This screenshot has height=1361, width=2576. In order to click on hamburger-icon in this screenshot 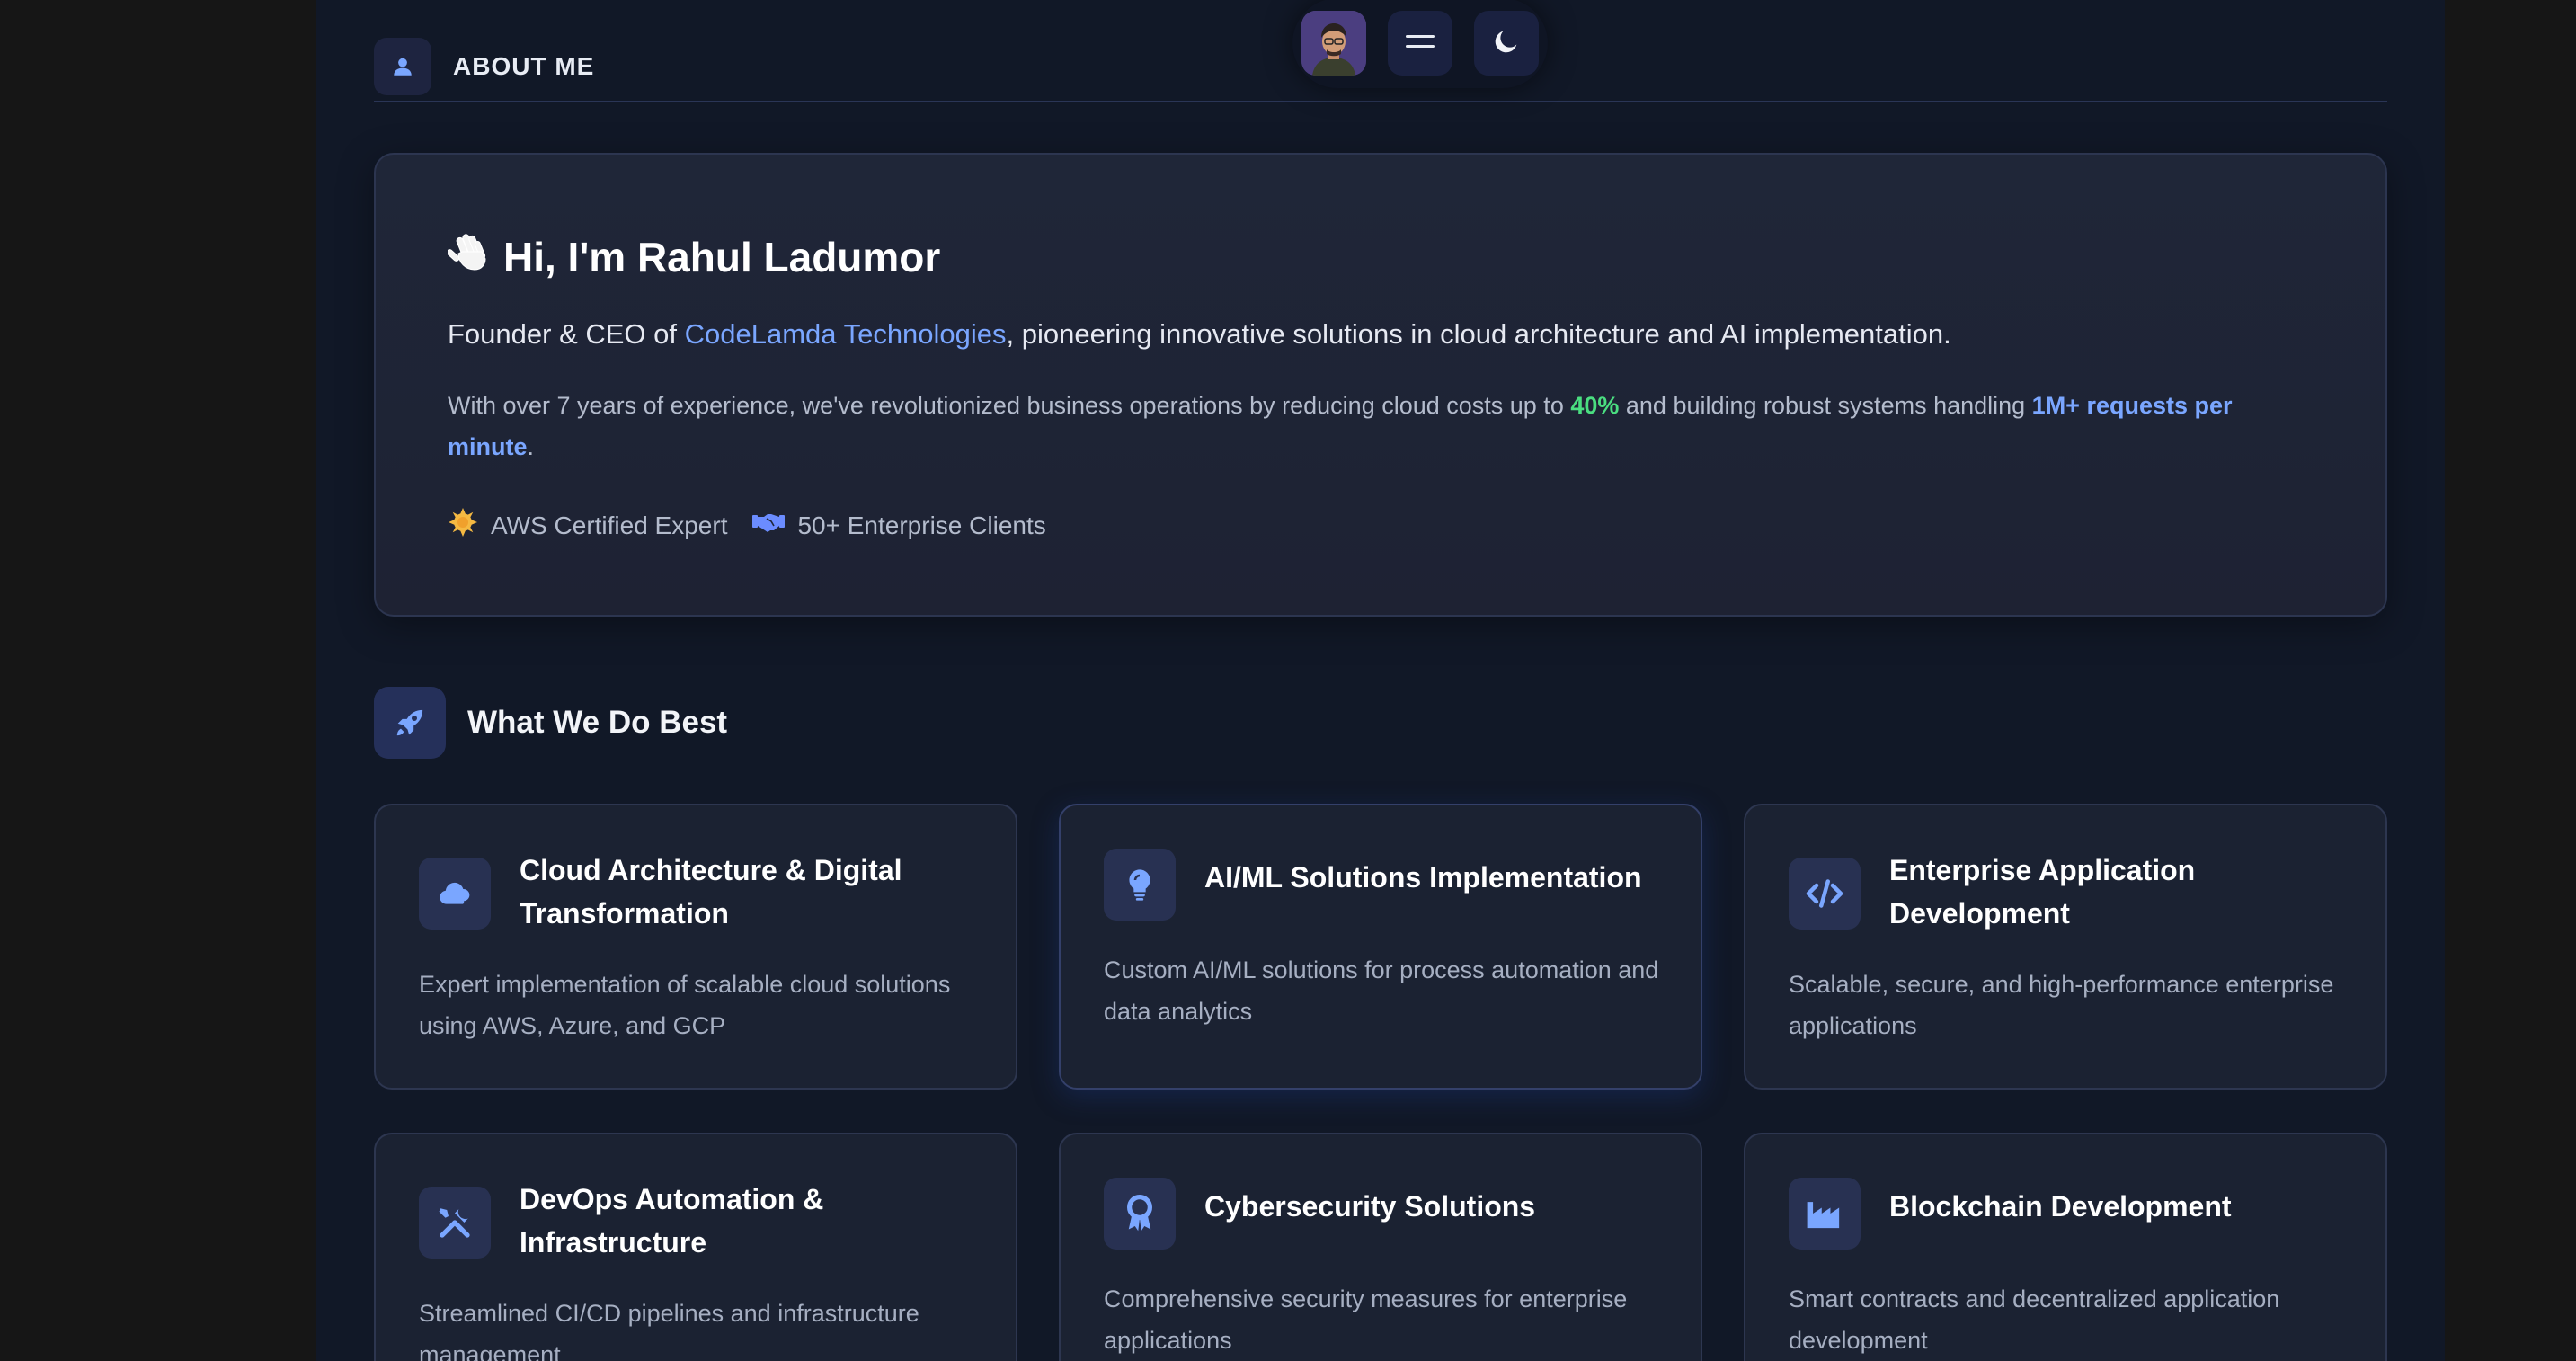, I will do `click(1420, 43)`.